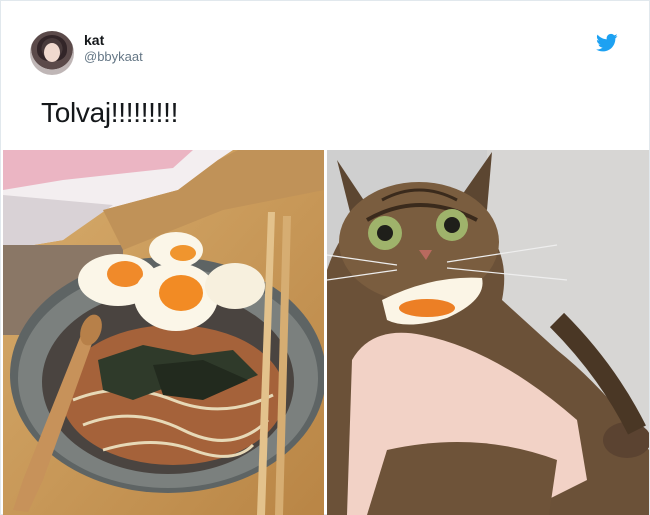 Image resolution: width=650 pixels, height=515 pixels. I want to click on twitter-bird-icon, so click(607, 43).